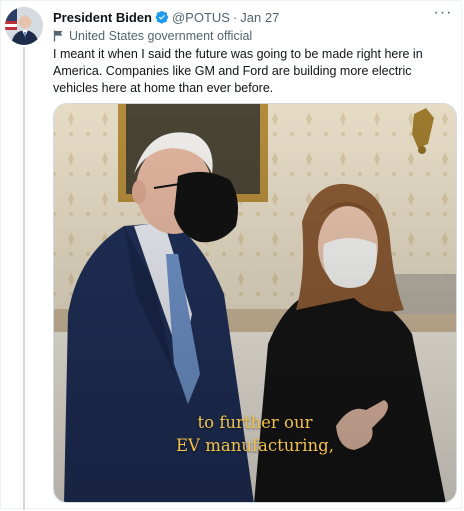 This screenshot has height=511, width=464. What do you see at coordinates (255, 445) in the screenshot?
I see `video-caption-line-2: EV manufacturing,` at bounding box center [255, 445].